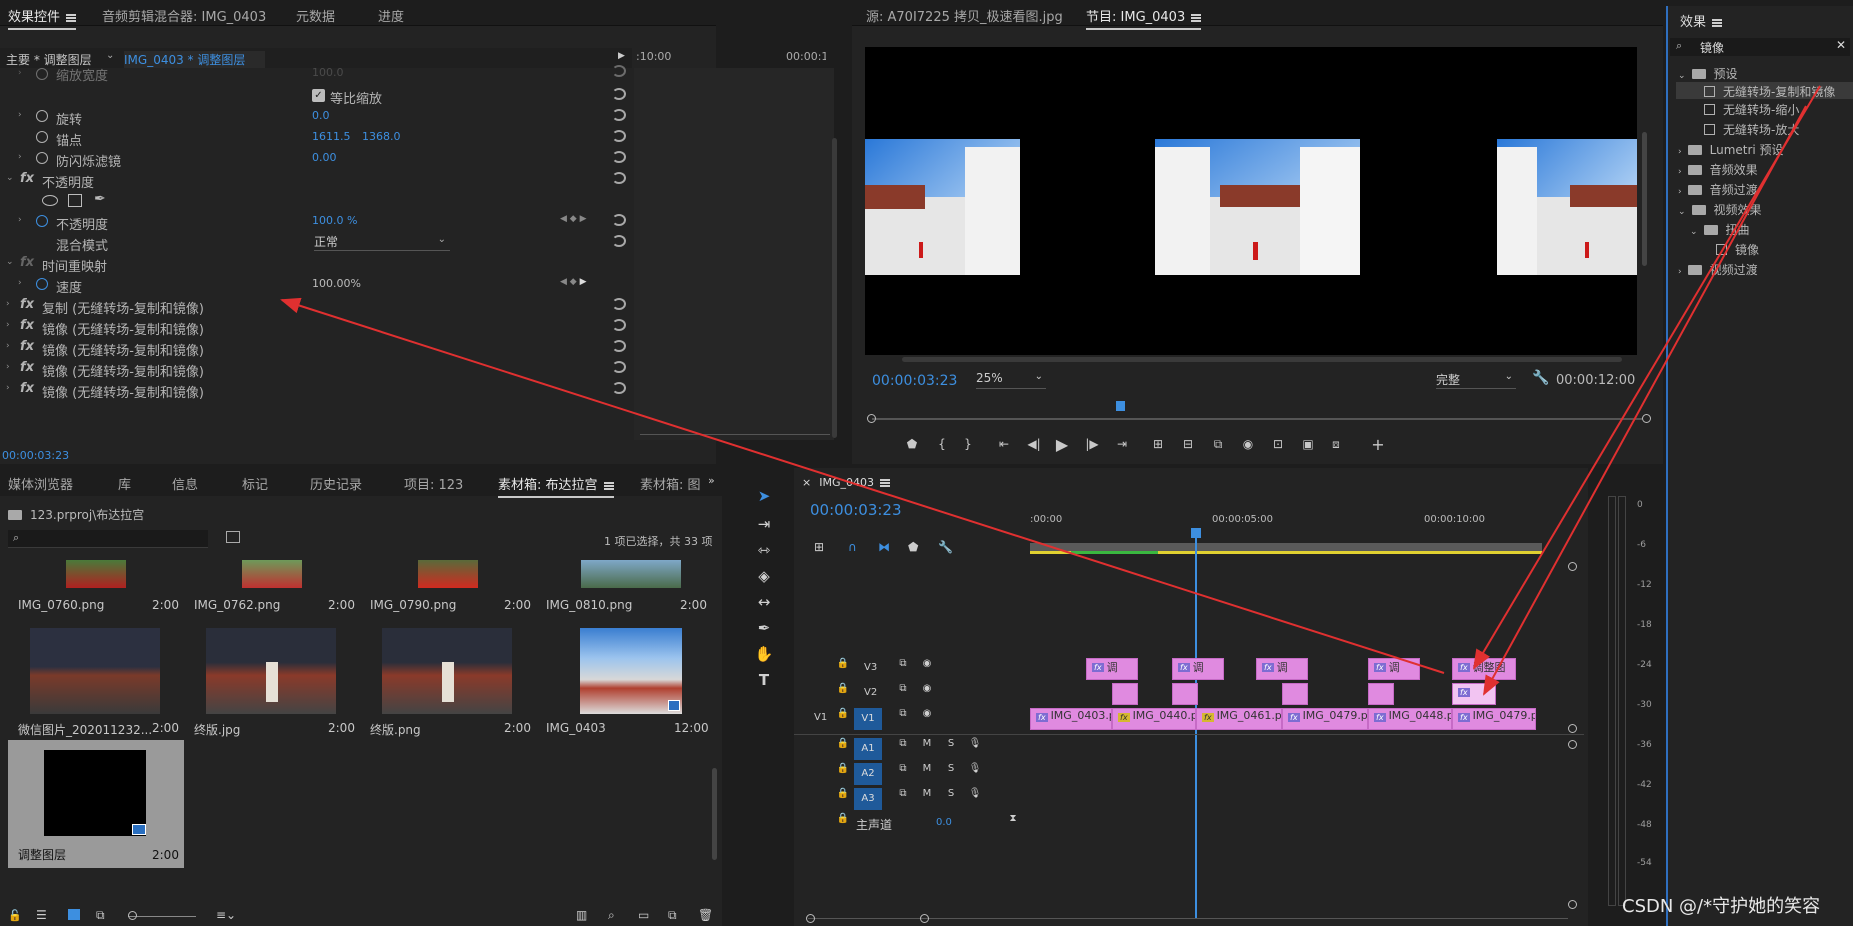 This screenshot has width=1853, height=926. I want to click on bin-item: IMG_0762.png 2:00, so click(272, 592).